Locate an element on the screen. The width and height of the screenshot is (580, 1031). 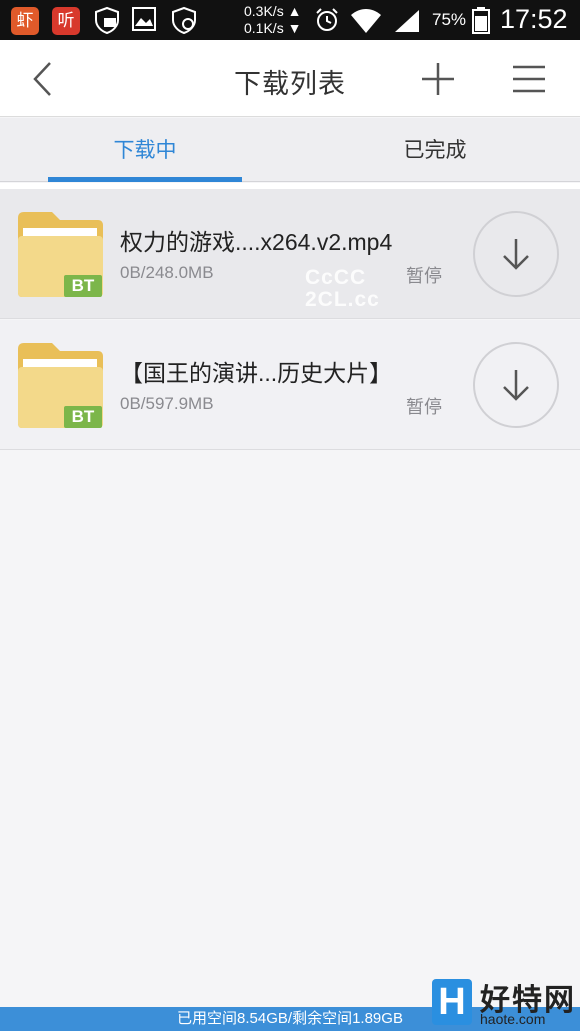
signal-icon is located at coordinates (407, 21).